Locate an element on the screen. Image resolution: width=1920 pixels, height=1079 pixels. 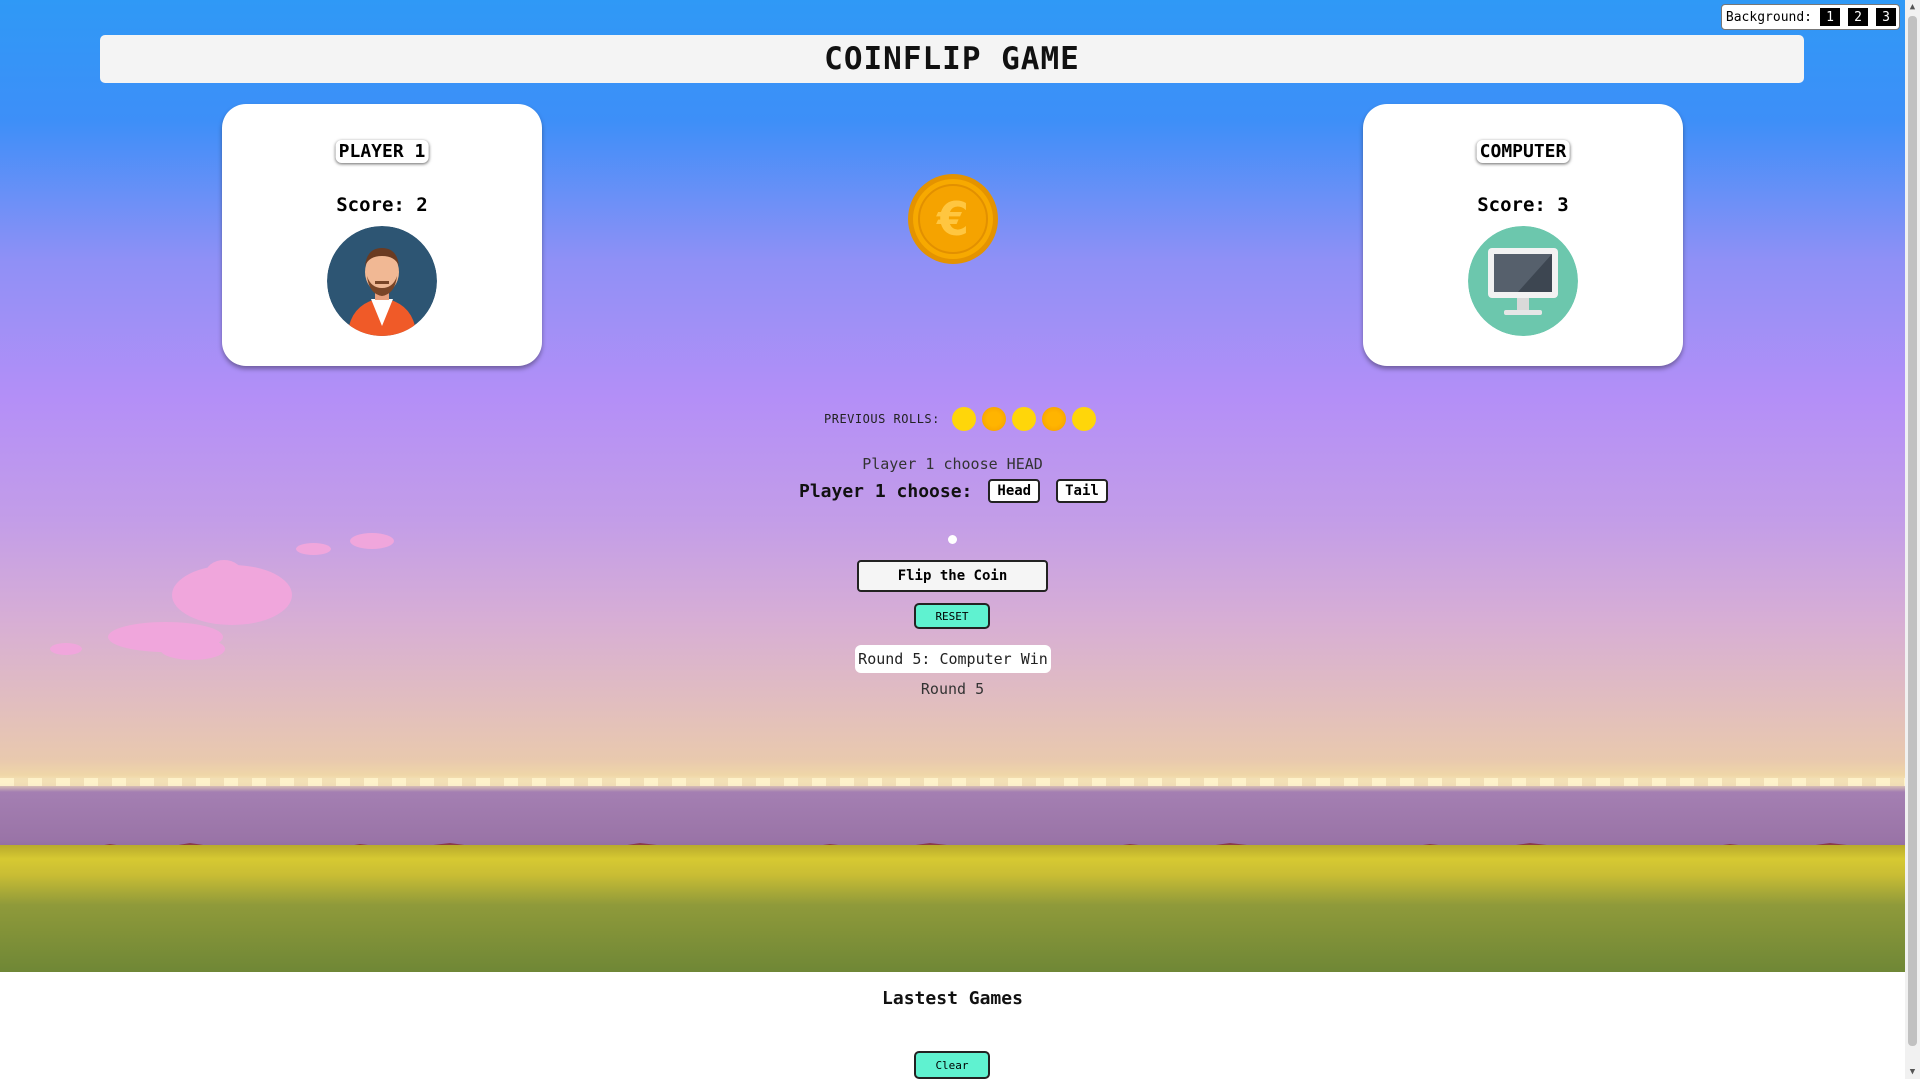
latest-games-title: Lastest Games is located at coordinates (952, 998).